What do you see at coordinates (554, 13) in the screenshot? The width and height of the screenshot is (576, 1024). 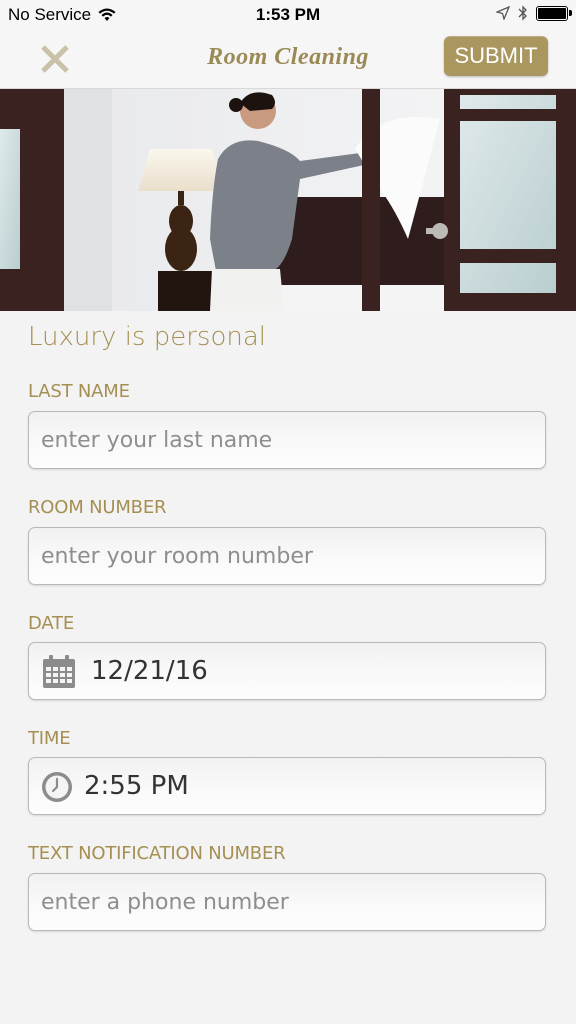 I see `battery-icon` at bounding box center [554, 13].